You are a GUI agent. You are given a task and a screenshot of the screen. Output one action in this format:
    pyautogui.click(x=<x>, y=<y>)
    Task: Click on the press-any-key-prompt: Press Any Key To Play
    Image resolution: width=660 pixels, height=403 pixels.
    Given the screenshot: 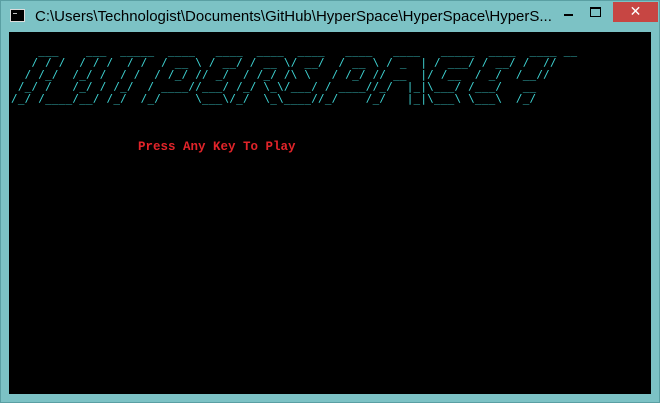 What is the action you would take?
    pyautogui.click(x=217, y=147)
    